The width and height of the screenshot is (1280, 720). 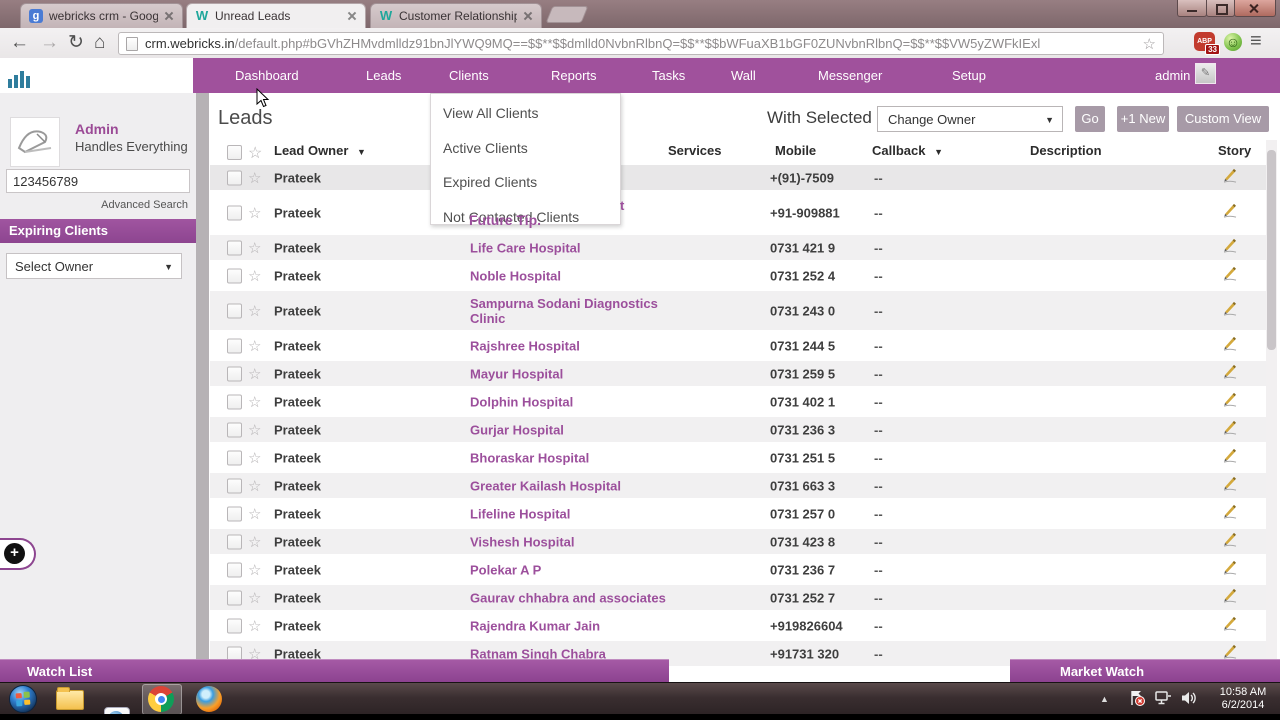 What do you see at coordinates (577, 247) in the screenshot?
I see `lead-name-link: Life Care Hospital` at bounding box center [577, 247].